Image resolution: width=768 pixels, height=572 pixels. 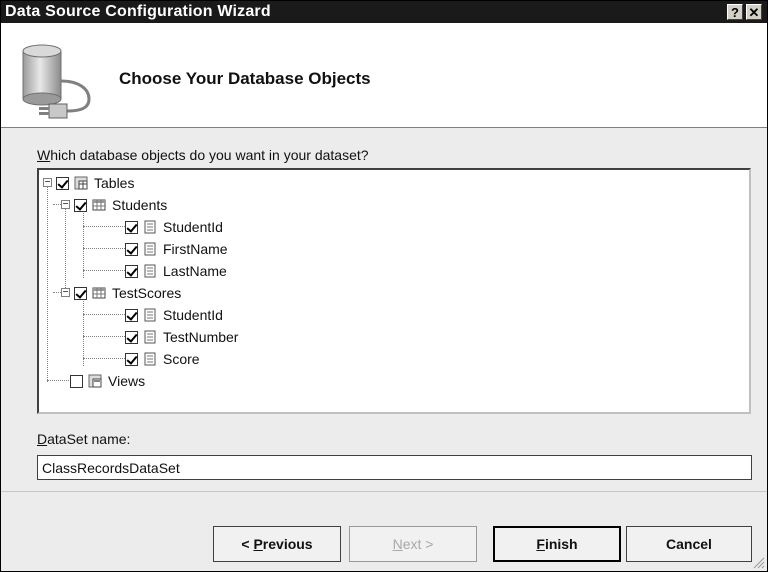 What do you see at coordinates (65, 293) in the screenshot?
I see `testscores-collapse-toggle: −` at bounding box center [65, 293].